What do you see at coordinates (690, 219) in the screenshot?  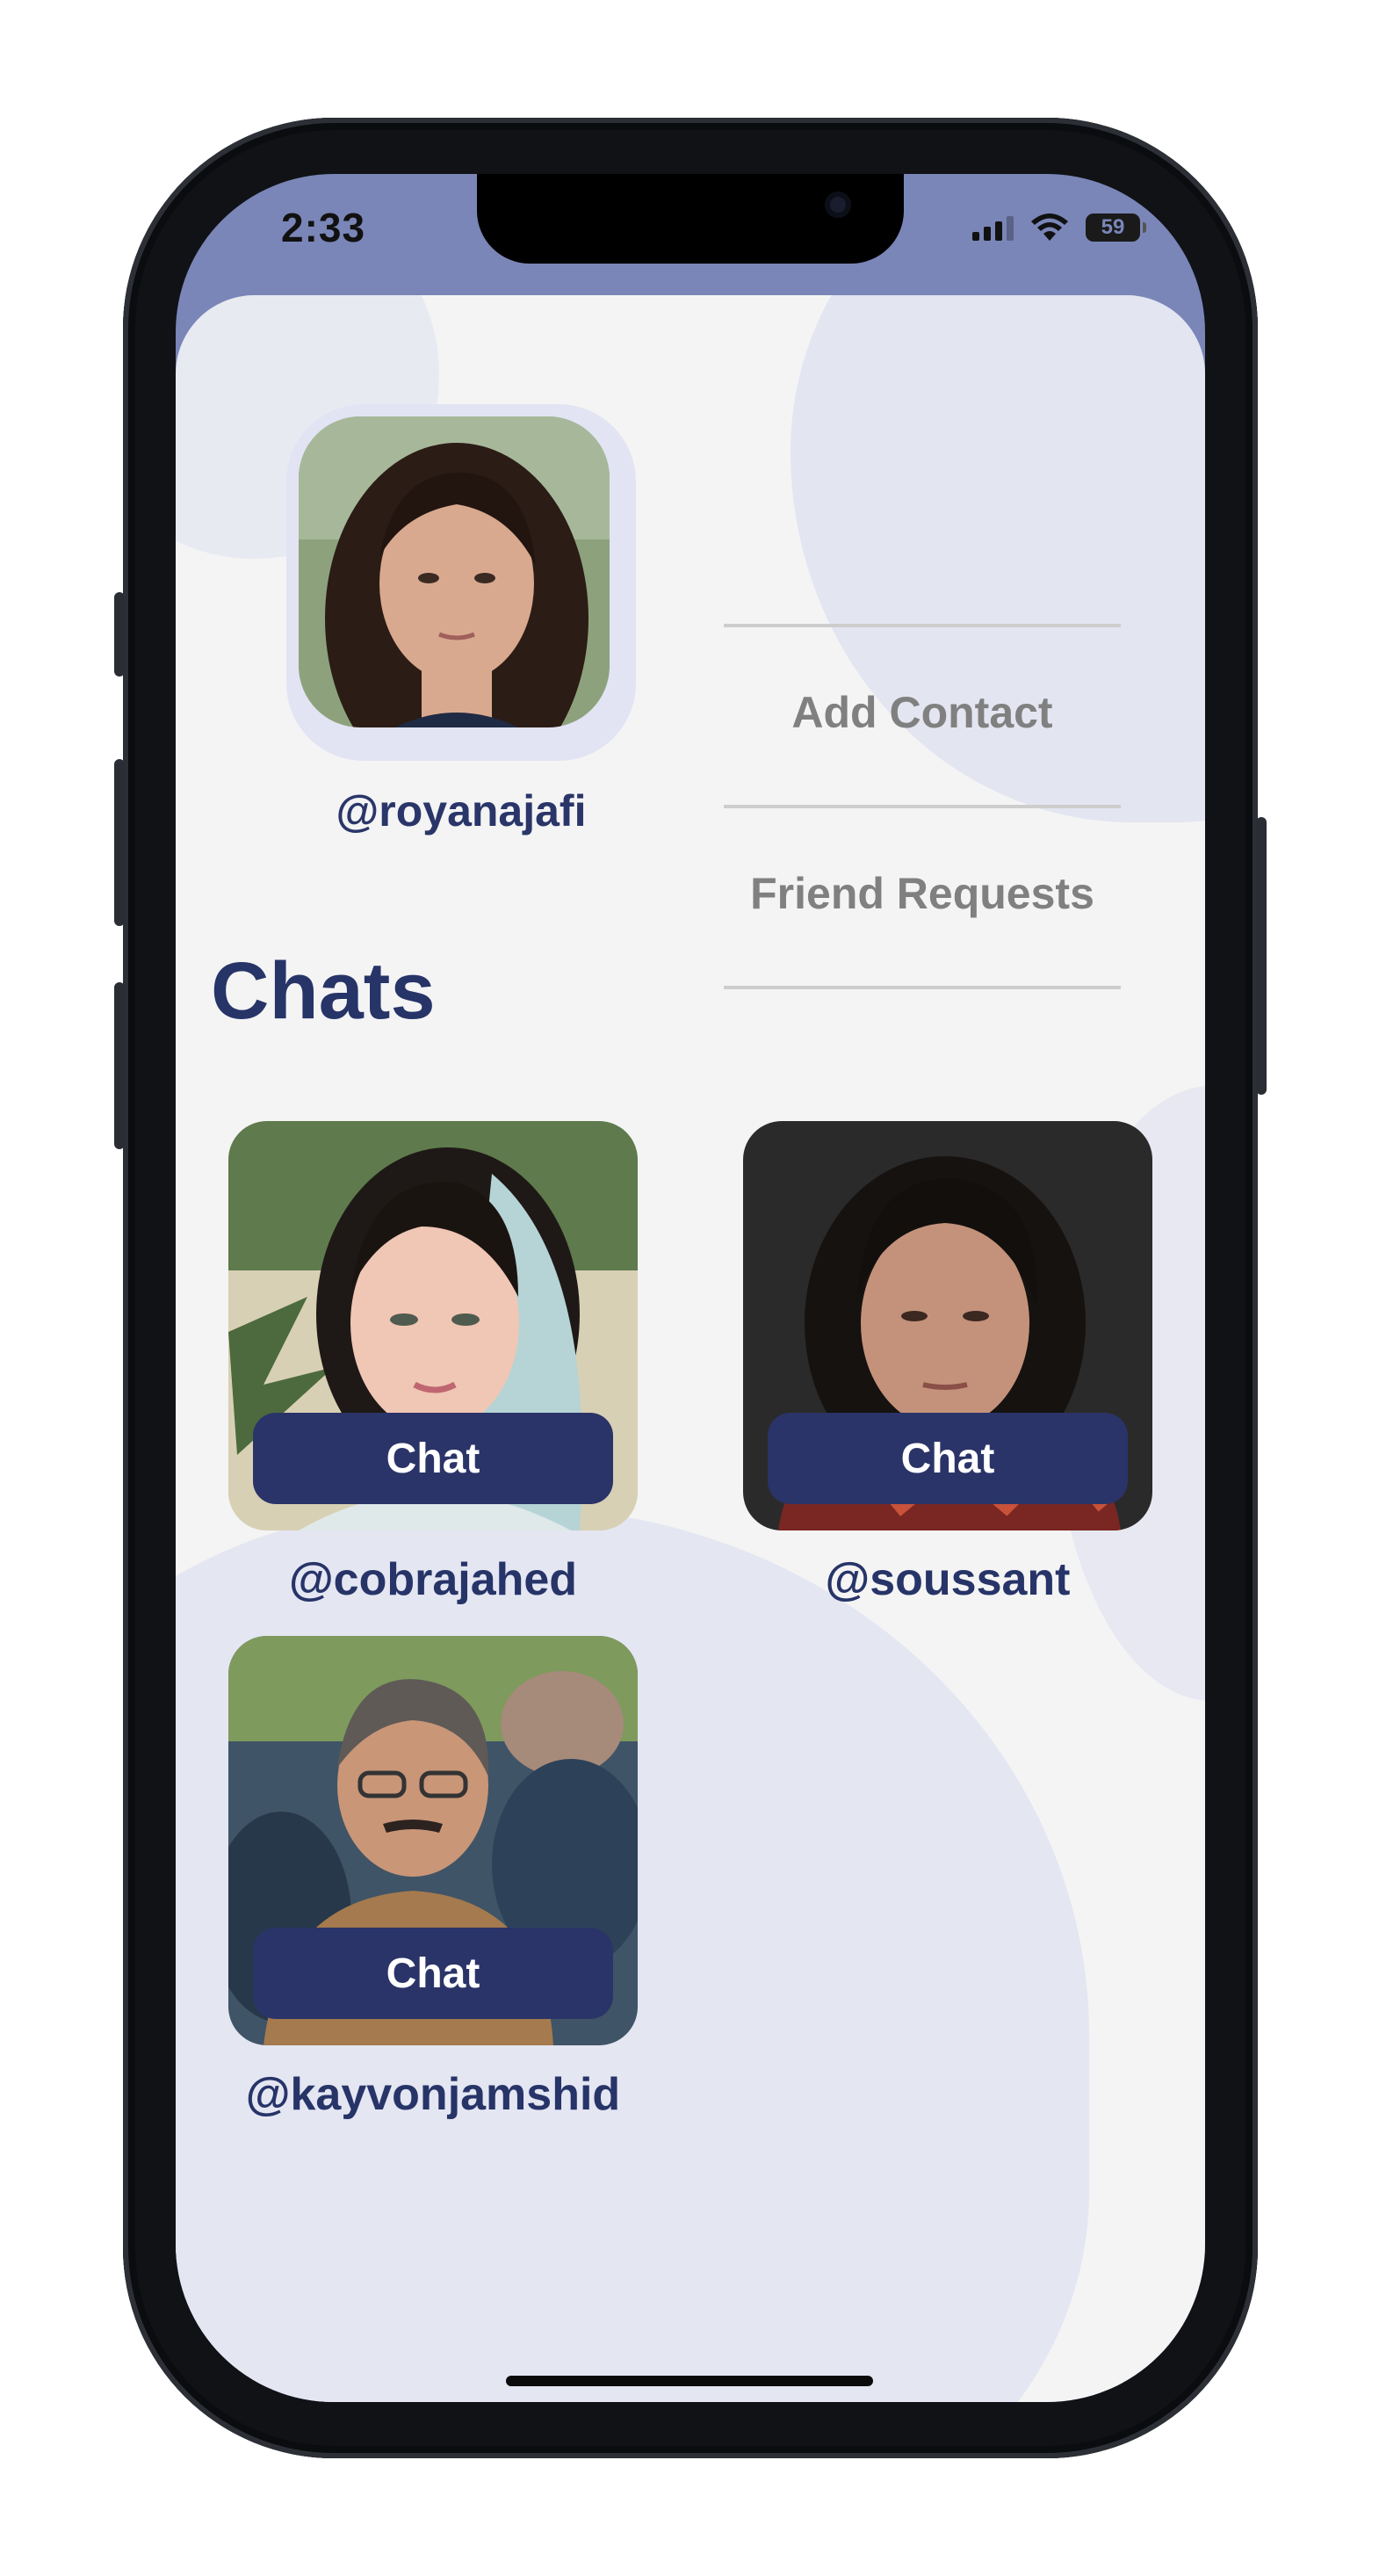 I see `notch` at bounding box center [690, 219].